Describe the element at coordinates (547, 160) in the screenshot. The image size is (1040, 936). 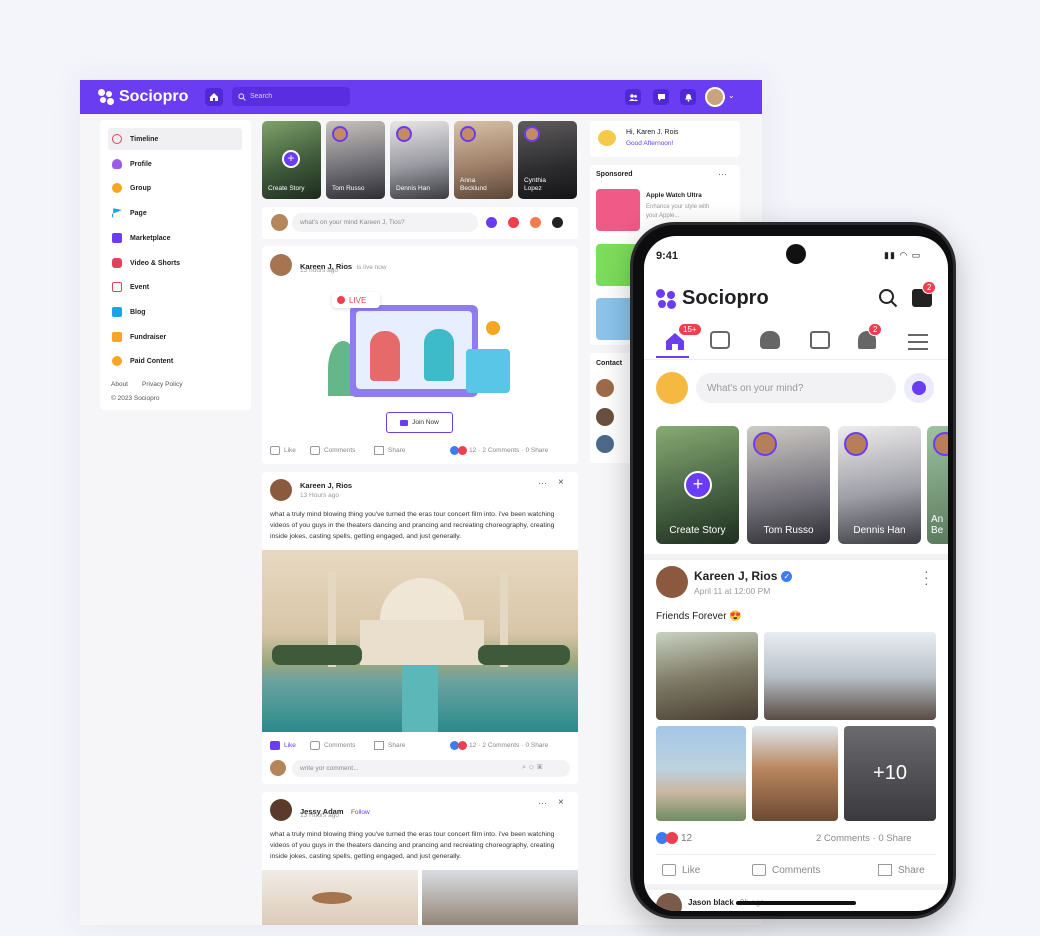
I see `story-item: Cynthia Lopez` at that location.